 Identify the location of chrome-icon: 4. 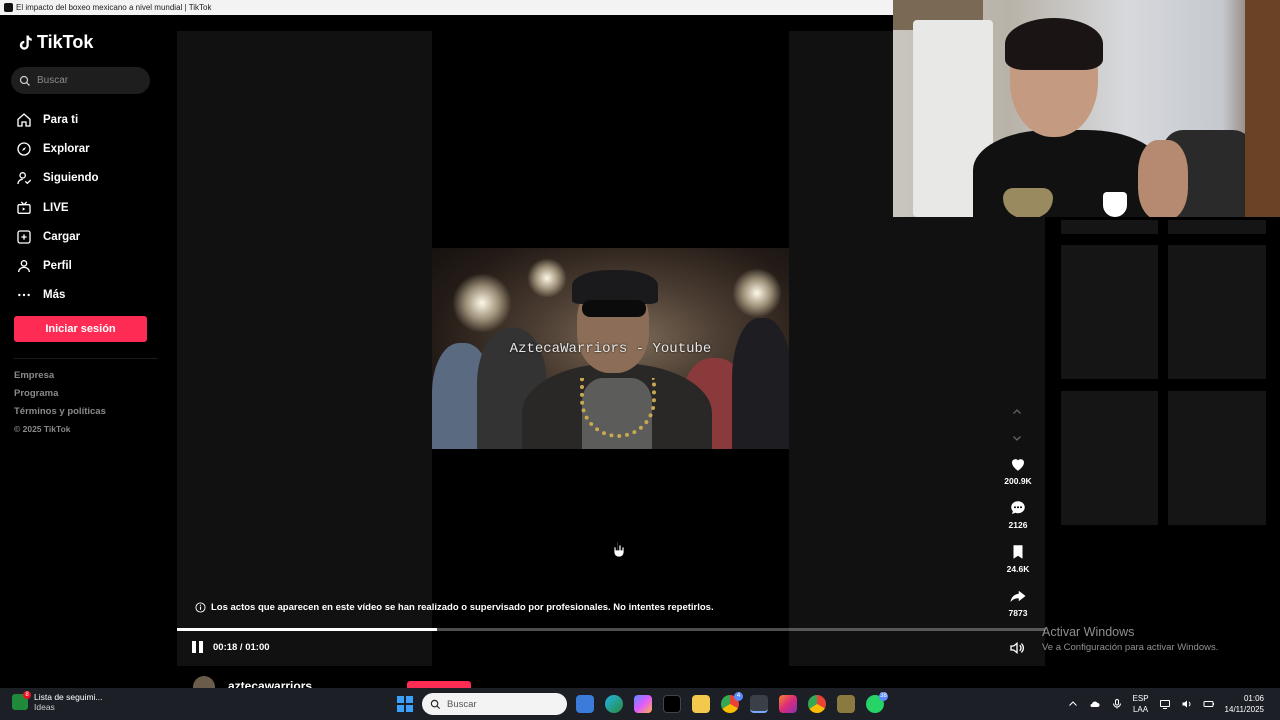
(732, 702).